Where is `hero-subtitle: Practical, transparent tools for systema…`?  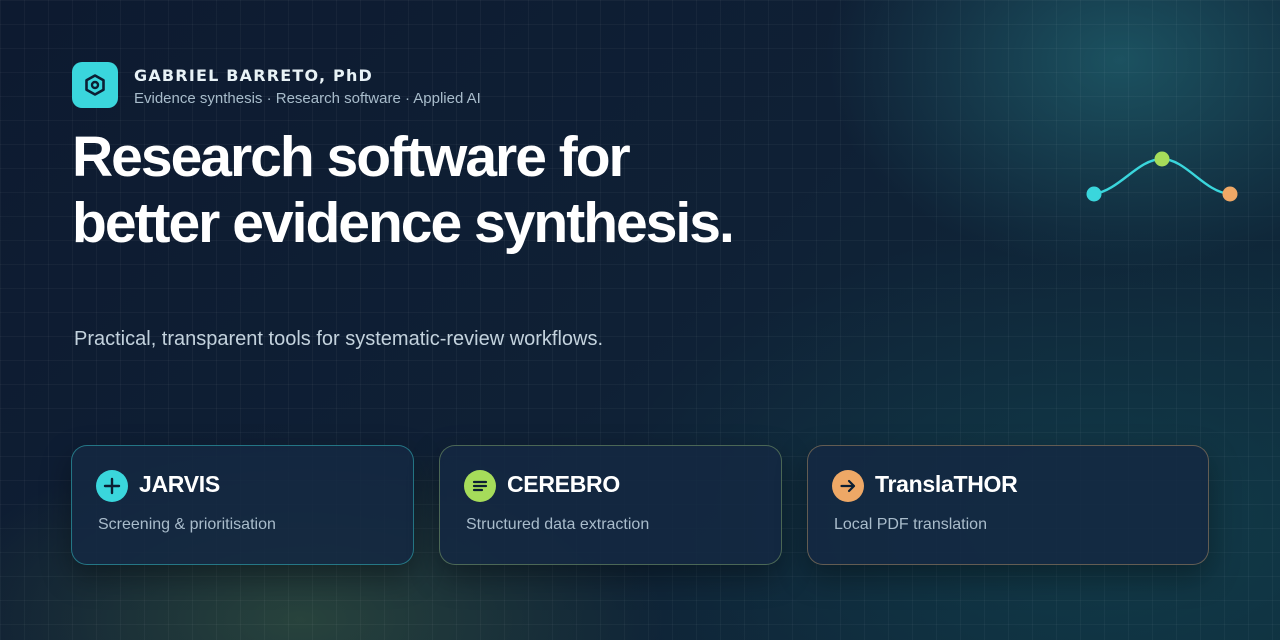
hero-subtitle: Practical, transparent tools for systema… is located at coordinates (339, 339).